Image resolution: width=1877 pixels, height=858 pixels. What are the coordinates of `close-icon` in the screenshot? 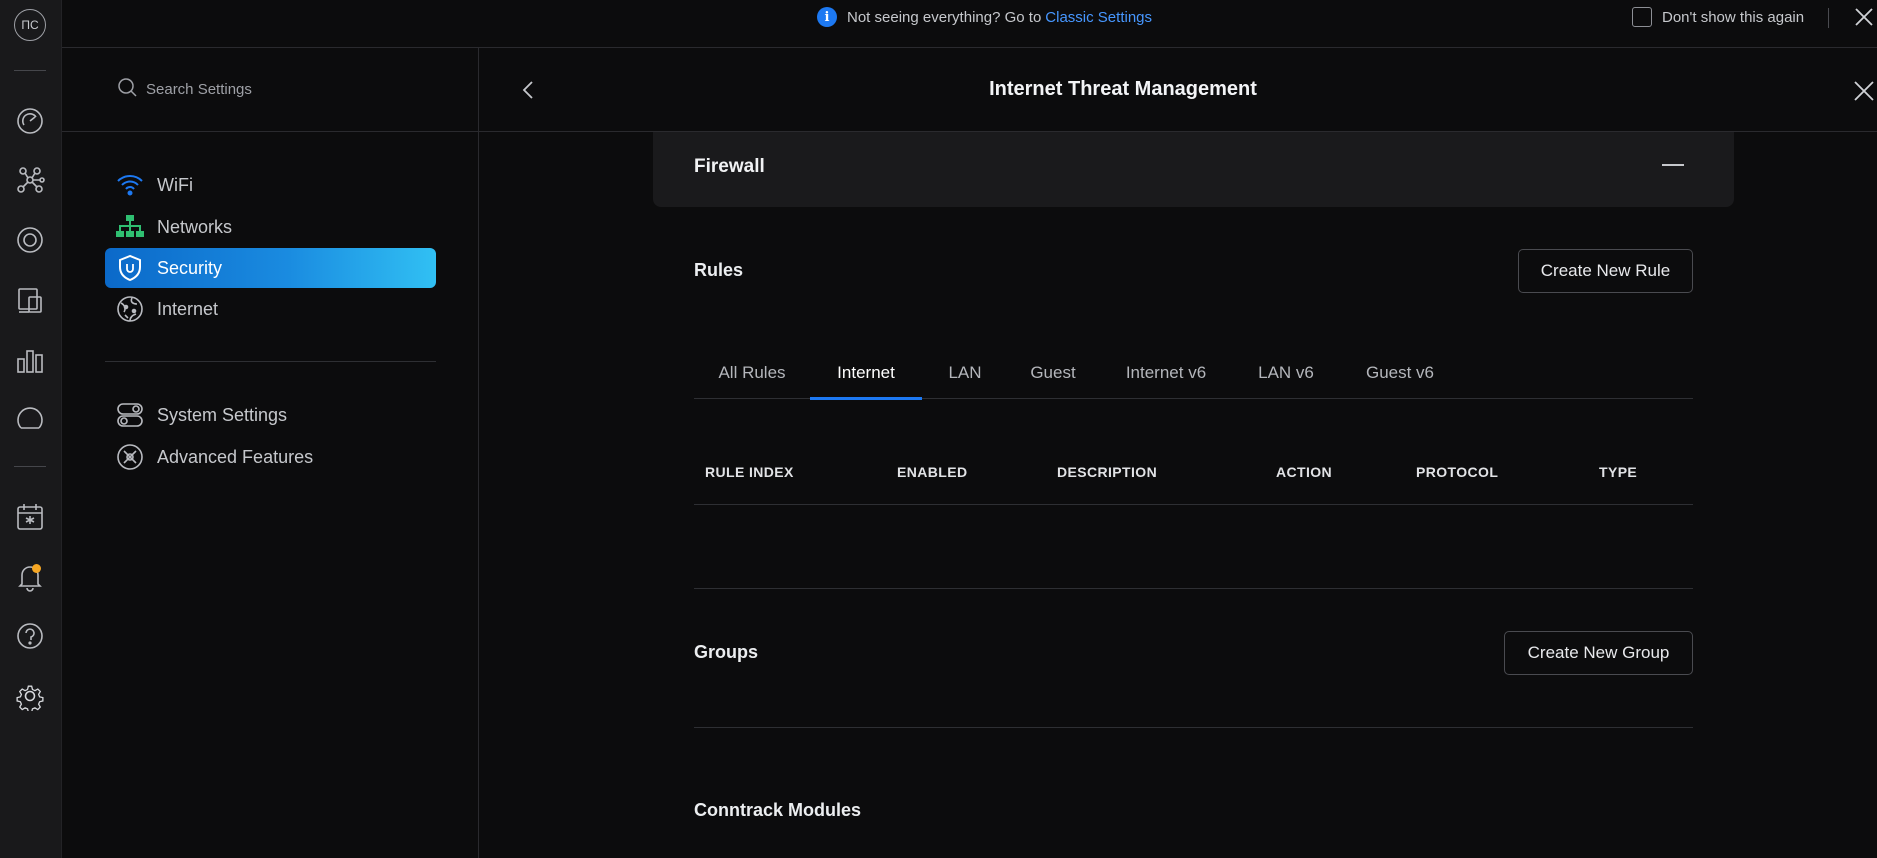 It's located at (1864, 91).